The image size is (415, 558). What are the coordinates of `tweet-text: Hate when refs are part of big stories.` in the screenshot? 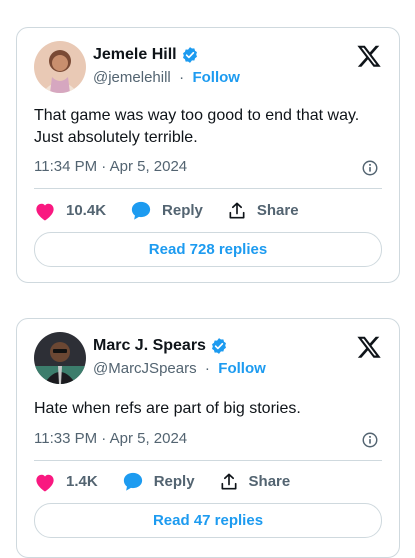 It's located at (206, 409).